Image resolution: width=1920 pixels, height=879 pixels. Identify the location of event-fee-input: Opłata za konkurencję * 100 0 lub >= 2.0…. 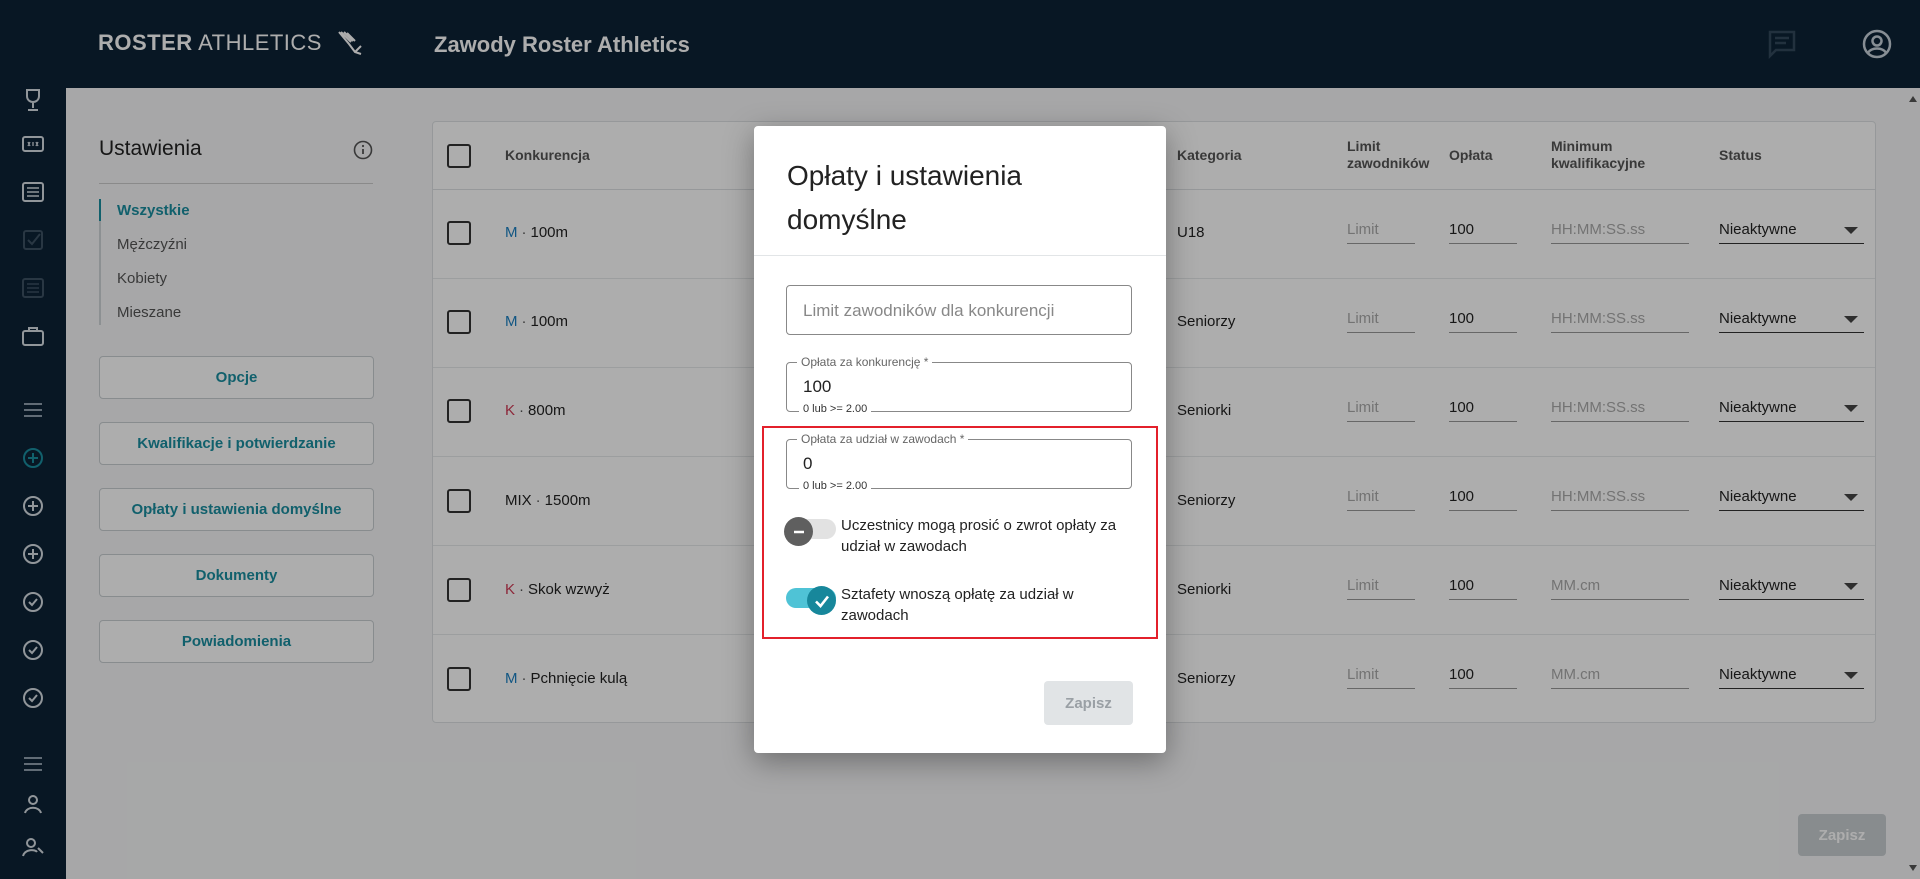
(959, 385).